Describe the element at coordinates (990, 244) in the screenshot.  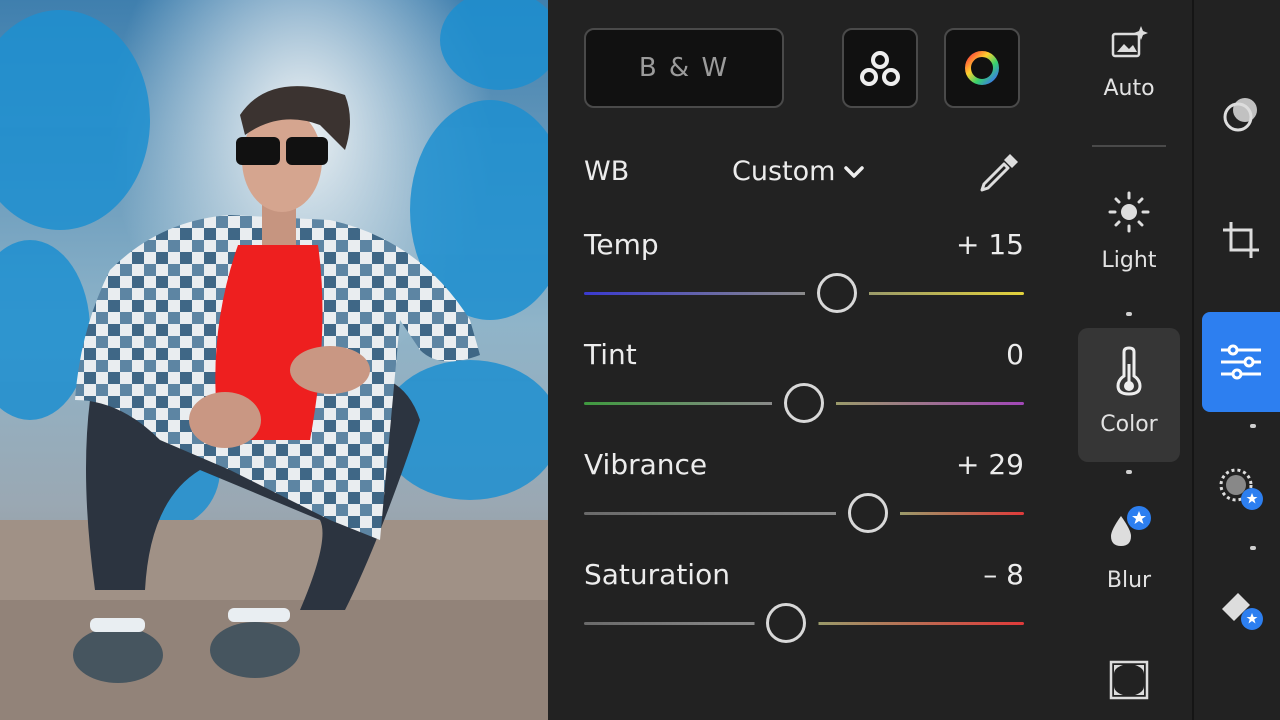
I see `temp-value: + 15` at that location.